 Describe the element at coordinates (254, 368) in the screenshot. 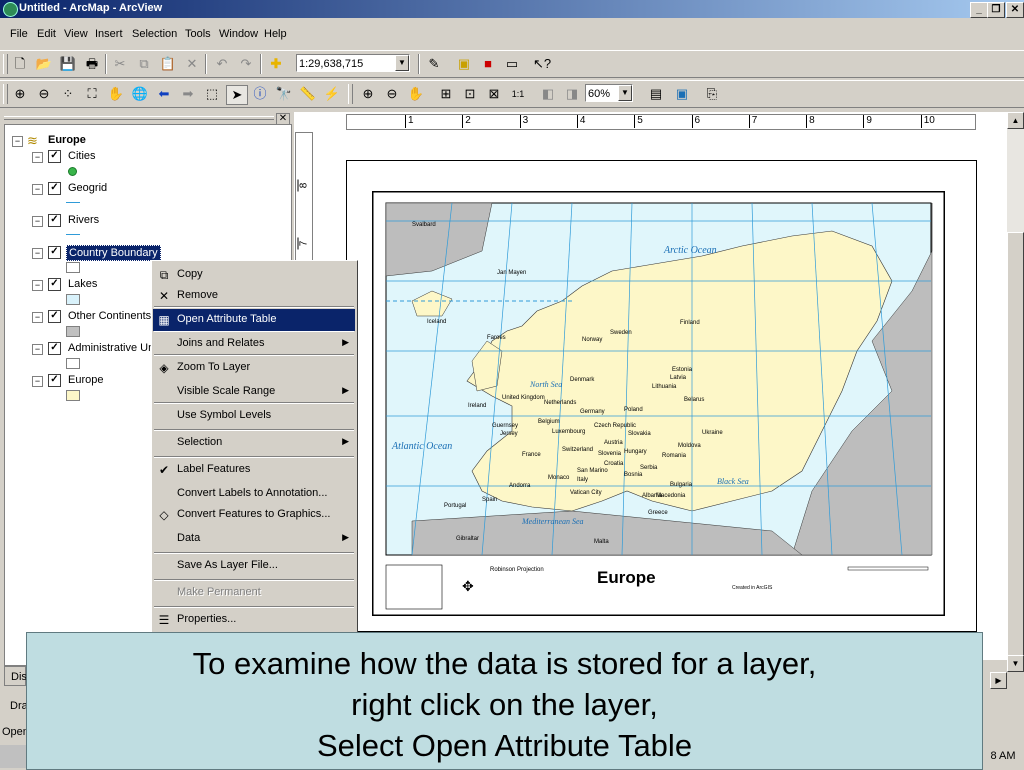

I see `menu-item-zoom-to-layer: ◈ Zoom To Layer` at that location.